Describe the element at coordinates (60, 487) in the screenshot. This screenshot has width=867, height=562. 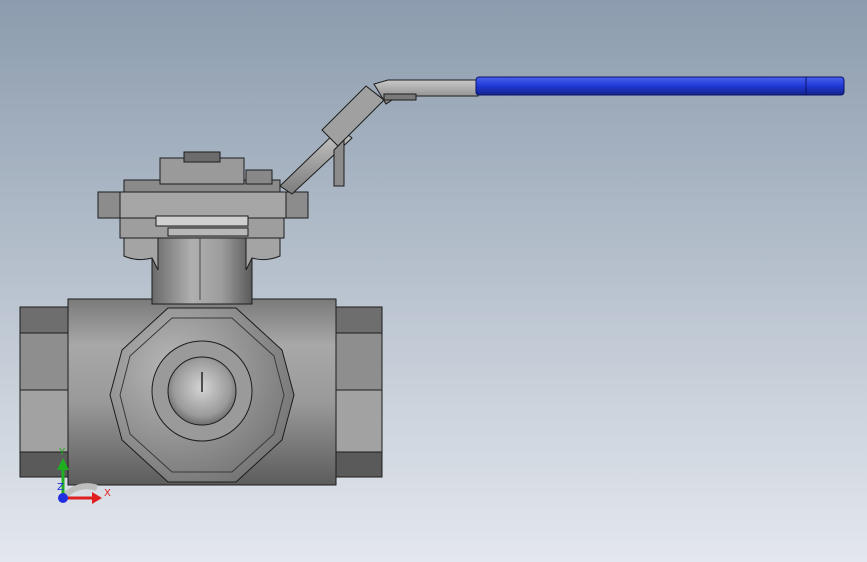
I see `z-axis-label: Z` at that location.